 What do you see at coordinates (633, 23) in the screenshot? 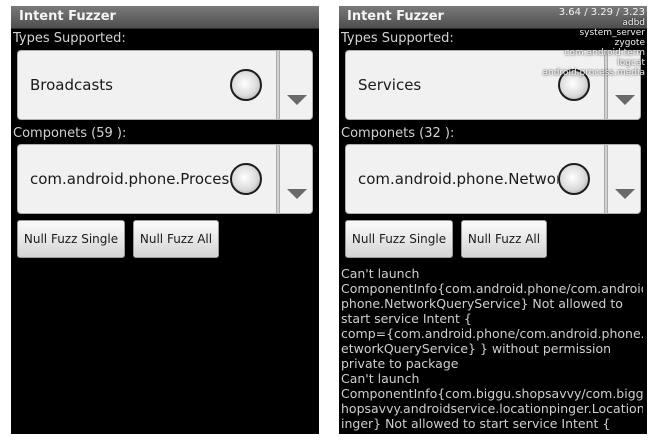
I see `process-name: adbd` at bounding box center [633, 23].